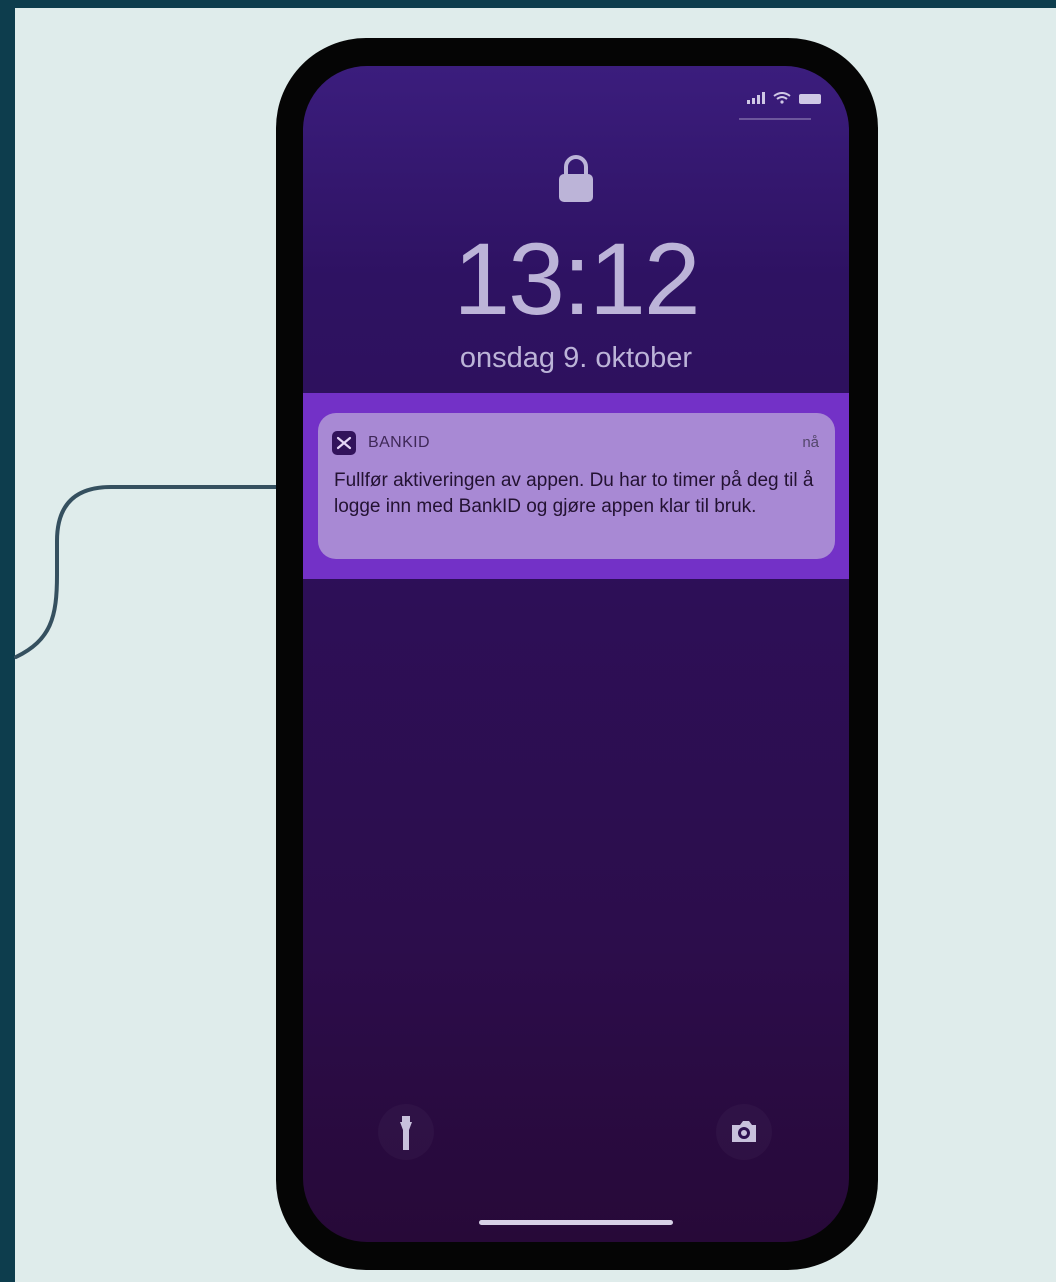 Image resolution: width=1056 pixels, height=1282 pixels. What do you see at coordinates (576, 1222) in the screenshot?
I see `home-indicator` at bounding box center [576, 1222].